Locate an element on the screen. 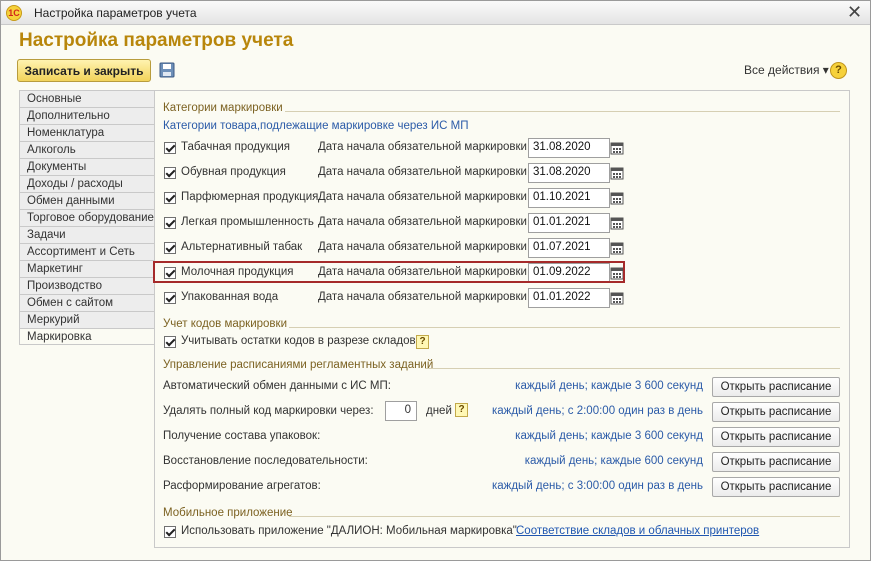 Image resolution: width=871 pixels, height=561 pixels. tab-item: Основные is located at coordinates (87, 98).